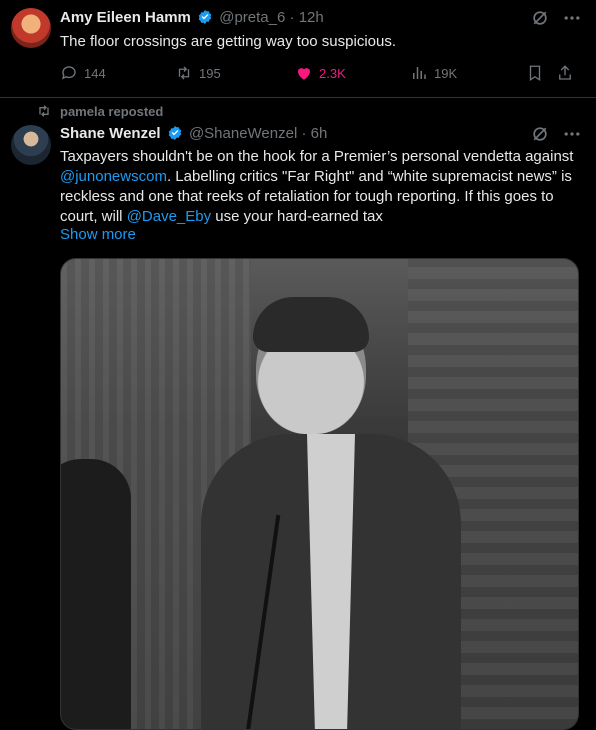 The width and height of the screenshot is (596, 730). Describe the element at coordinates (572, 134) in the screenshot. I see `more-icon` at that location.